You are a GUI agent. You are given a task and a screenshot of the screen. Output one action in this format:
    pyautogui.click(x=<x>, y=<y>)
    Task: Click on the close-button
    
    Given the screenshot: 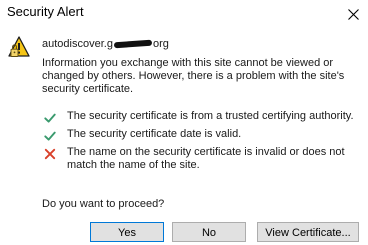 What is the action you would take?
    pyautogui.click(x=353, y=14)
    